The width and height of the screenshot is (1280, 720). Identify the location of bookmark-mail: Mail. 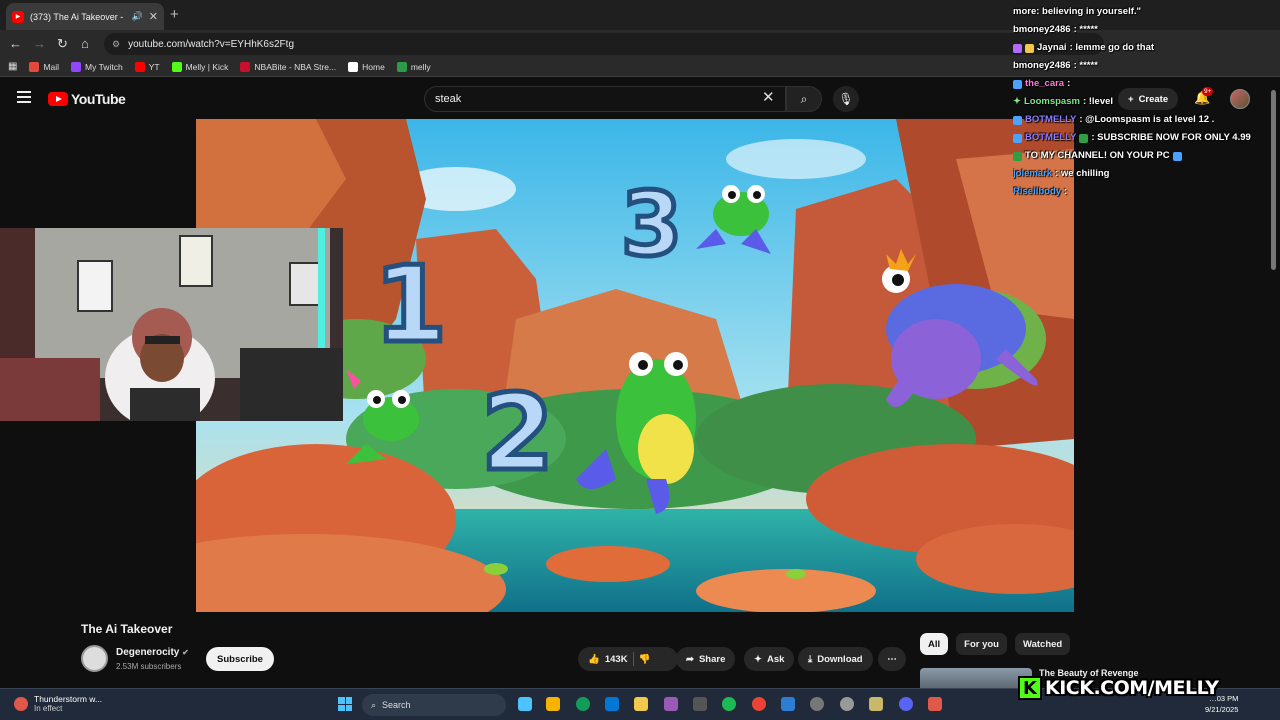
(44, 66).